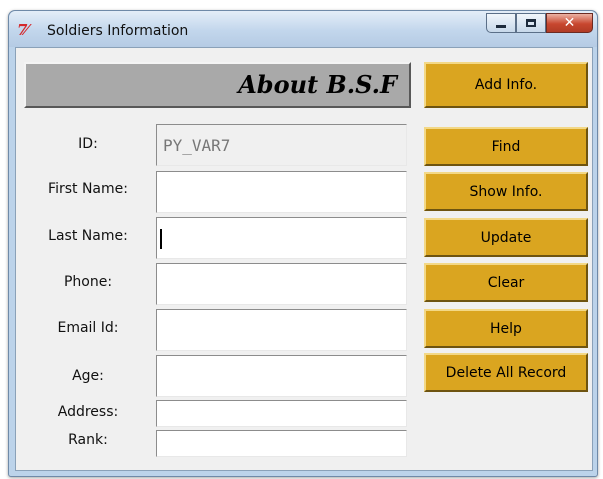 The height and width of the screenshot is (479, 603). What do you see at coordinates (281, 238) in the screenshot?
I see `last-name-field` at bounding box center [281, 238].